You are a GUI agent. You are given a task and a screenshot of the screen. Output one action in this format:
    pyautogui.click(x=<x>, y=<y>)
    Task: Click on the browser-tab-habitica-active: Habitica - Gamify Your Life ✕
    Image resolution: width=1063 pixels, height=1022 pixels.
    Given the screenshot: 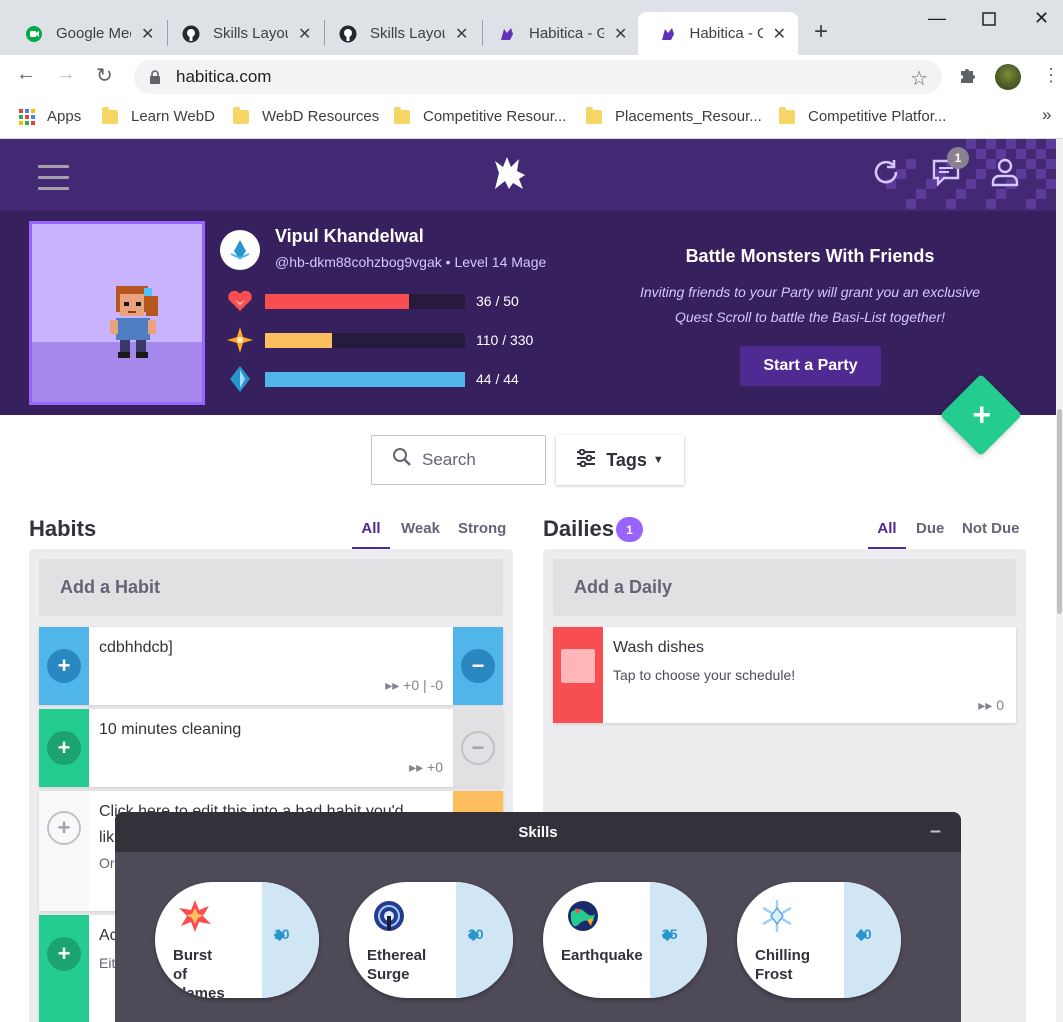 What is the action you would take?
    pyautogui.click(x=718, y=33)
    